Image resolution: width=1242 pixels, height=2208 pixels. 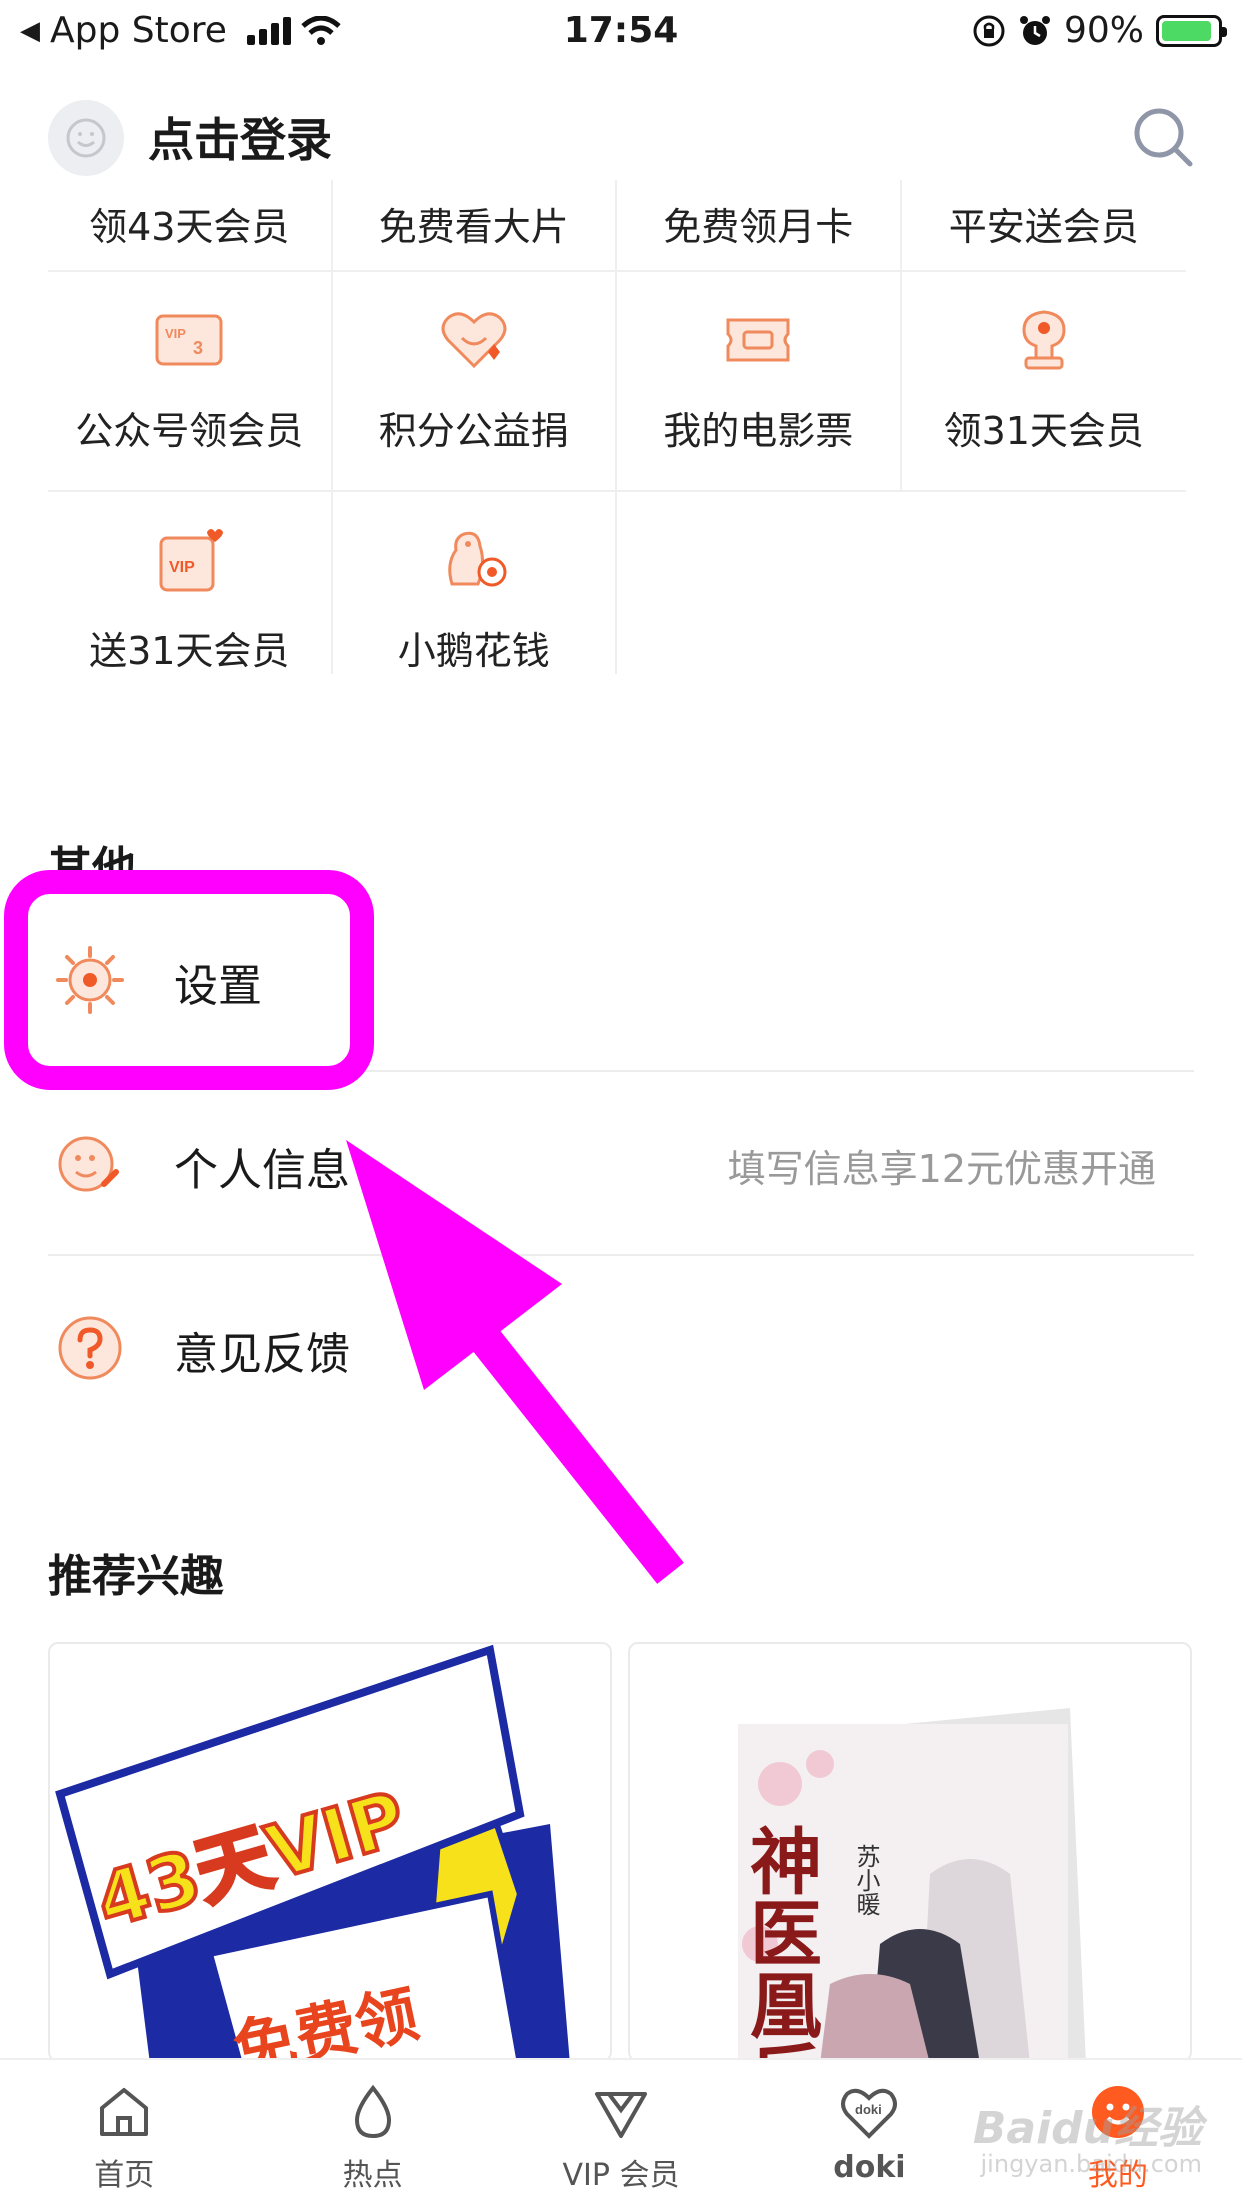 What do you see at coordinates (477, 559) in the screenshot?
I see `penguin-icon` at bounding box center [477, 559].